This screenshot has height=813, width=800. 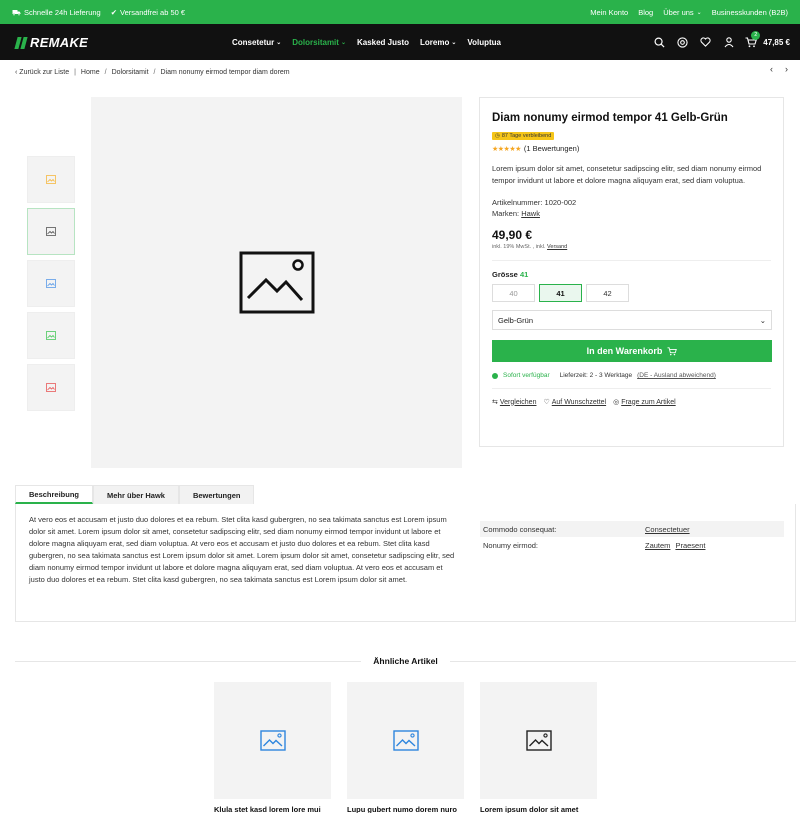 I want to click on tab-description: Beschreibung, so click(x=54, y=494).